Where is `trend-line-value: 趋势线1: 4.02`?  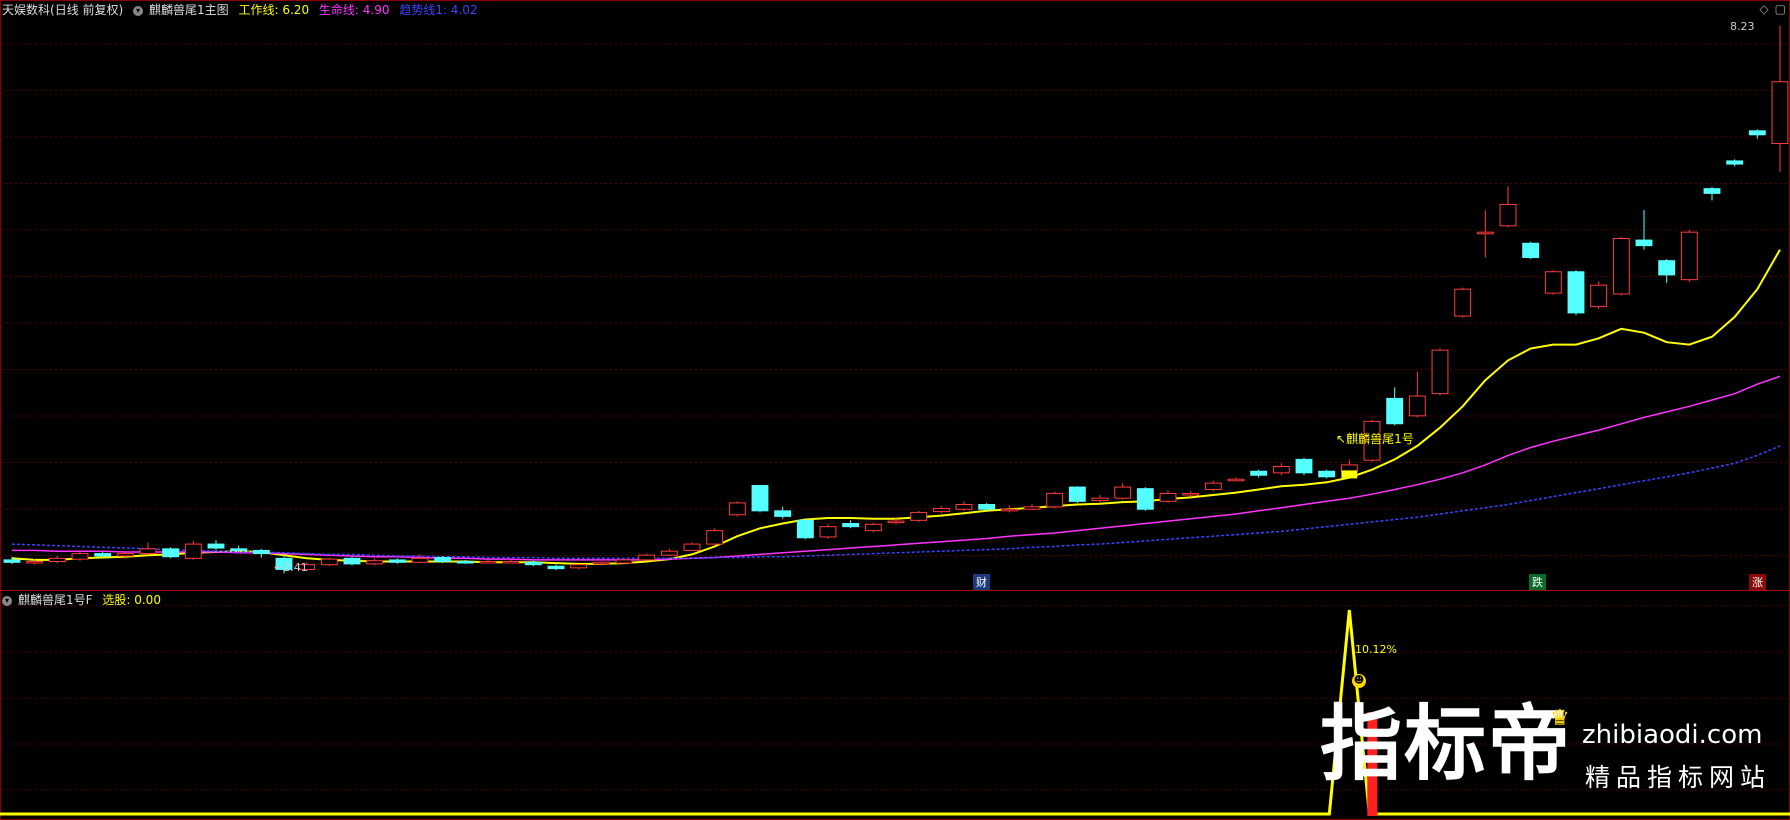 trend-line-value: 趋势线1: 4.02 is located at coordinates (438, 10).